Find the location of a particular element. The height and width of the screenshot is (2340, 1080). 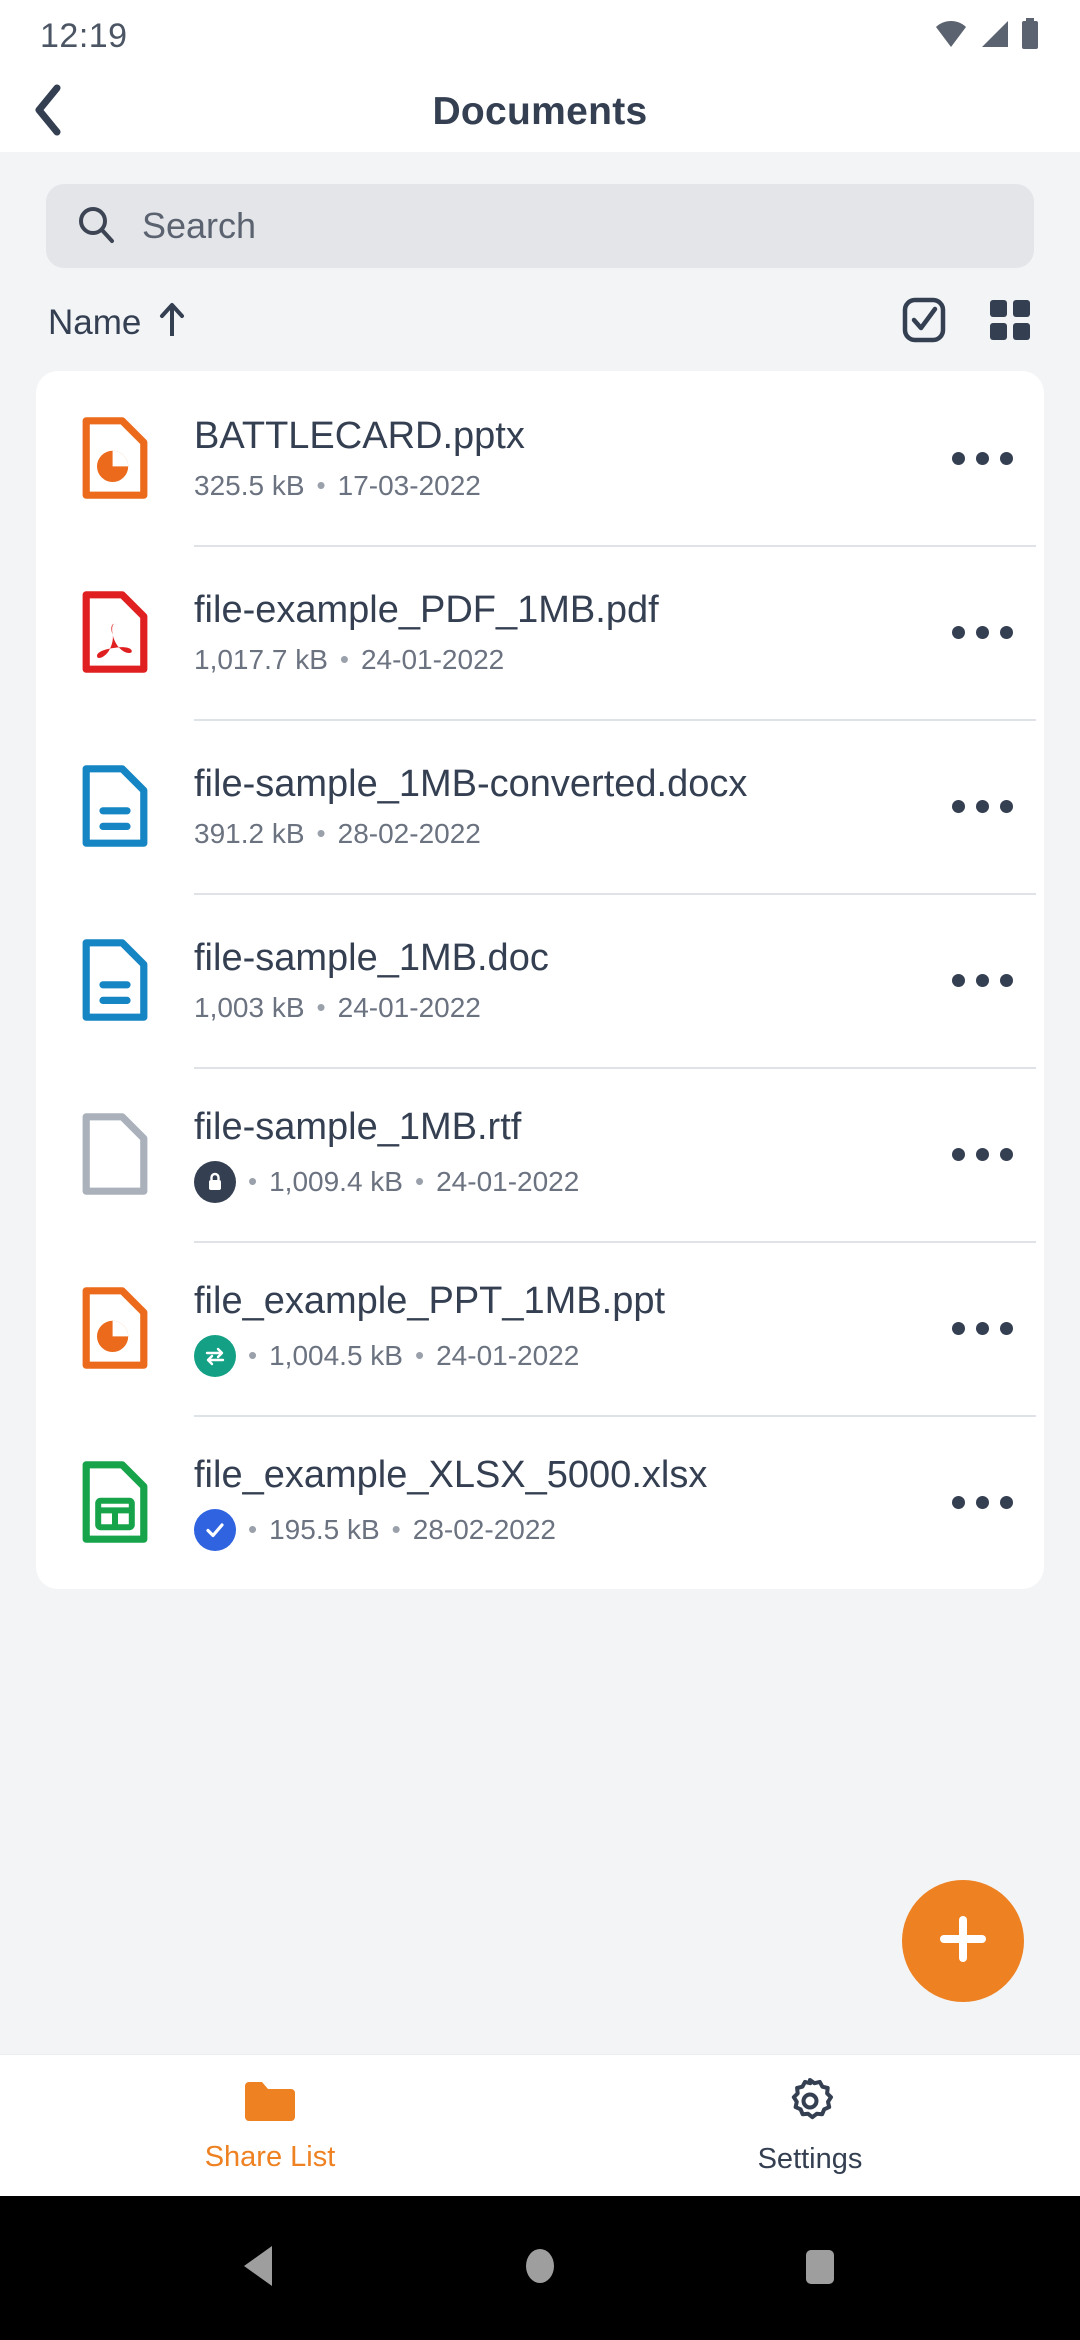

android-navigation-bar is located at coordinates (540, 2268).